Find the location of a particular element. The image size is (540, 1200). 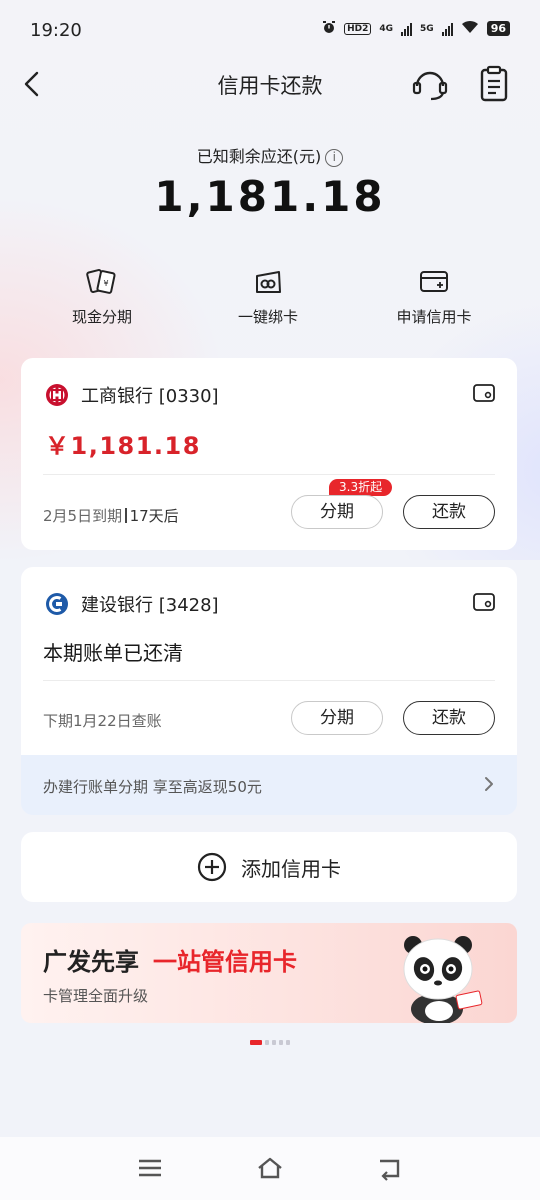

status-icons: HD2 4G 5G 96 is located at coordinates (416, 28).